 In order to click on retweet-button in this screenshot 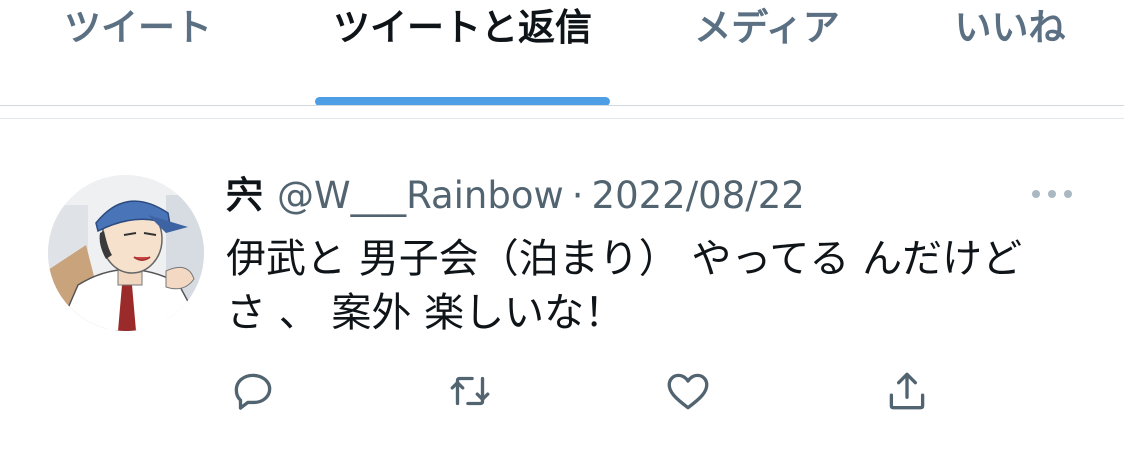, I will do `click(470, 391)`.